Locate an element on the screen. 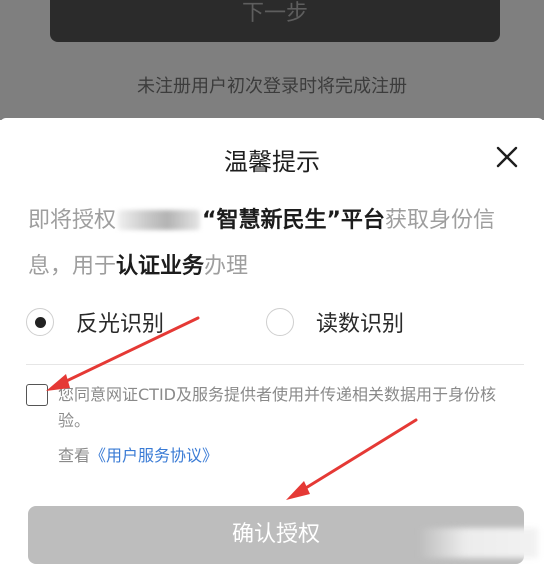 This screenshot has width=544, height=564. radio-unselected-icon is located at coordinates (280, 322).